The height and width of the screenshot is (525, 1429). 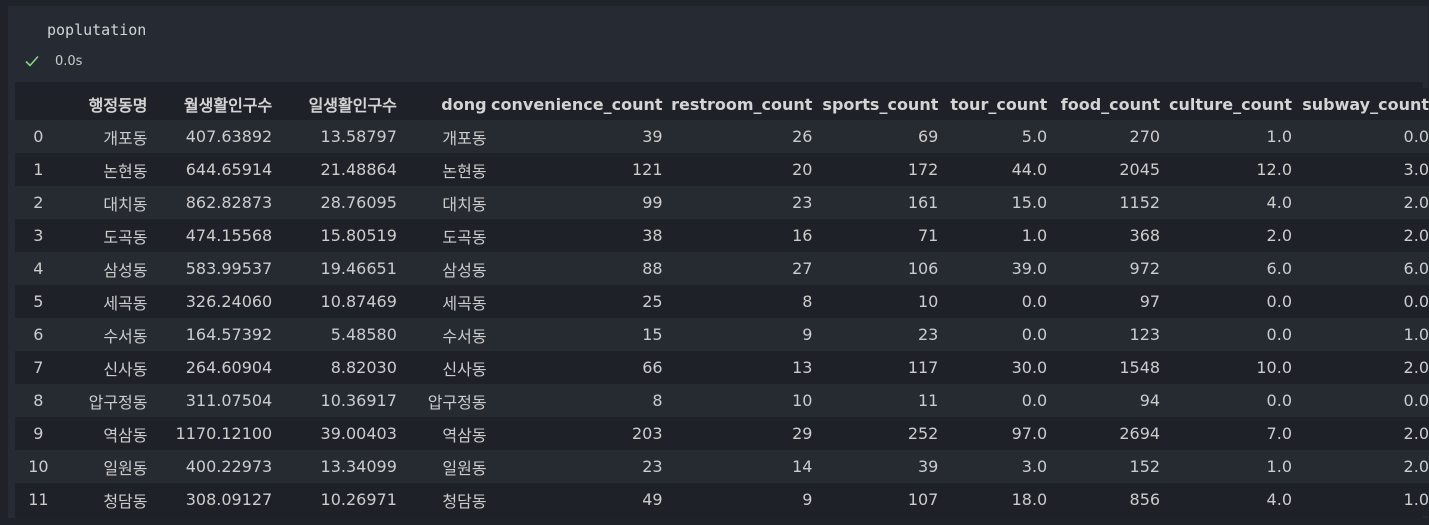 I want to click on table-cell: 6.0, so click(x=1360, y=268).